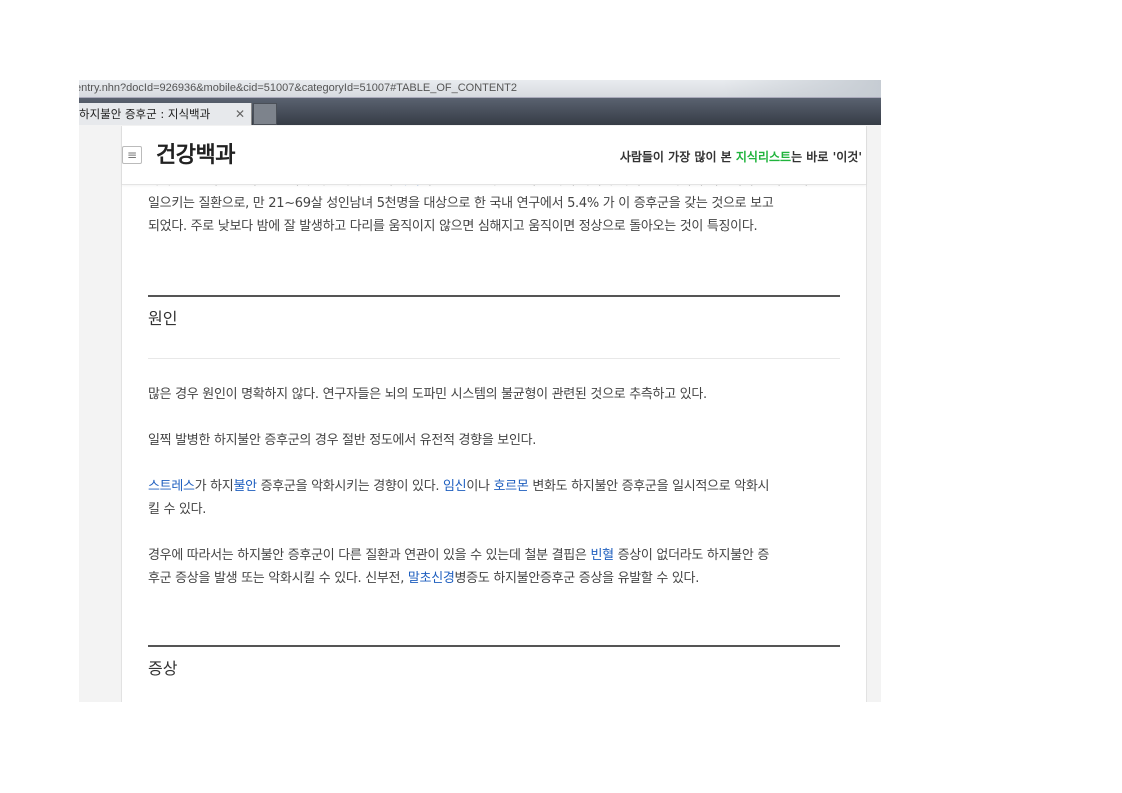  I want to click on menu-icon: ≡, so click(132, 155).